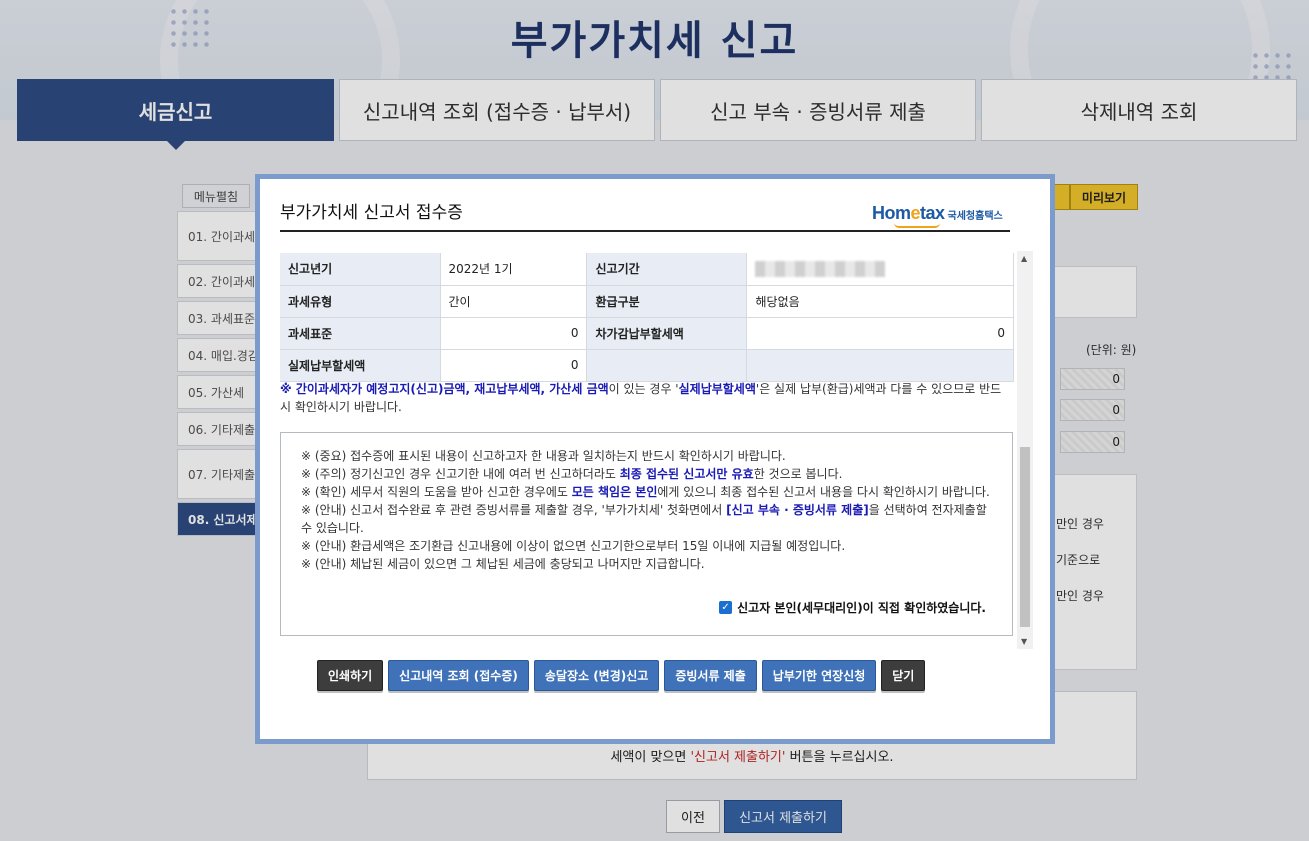  I want to click on redacted-value, so click(820, 268).